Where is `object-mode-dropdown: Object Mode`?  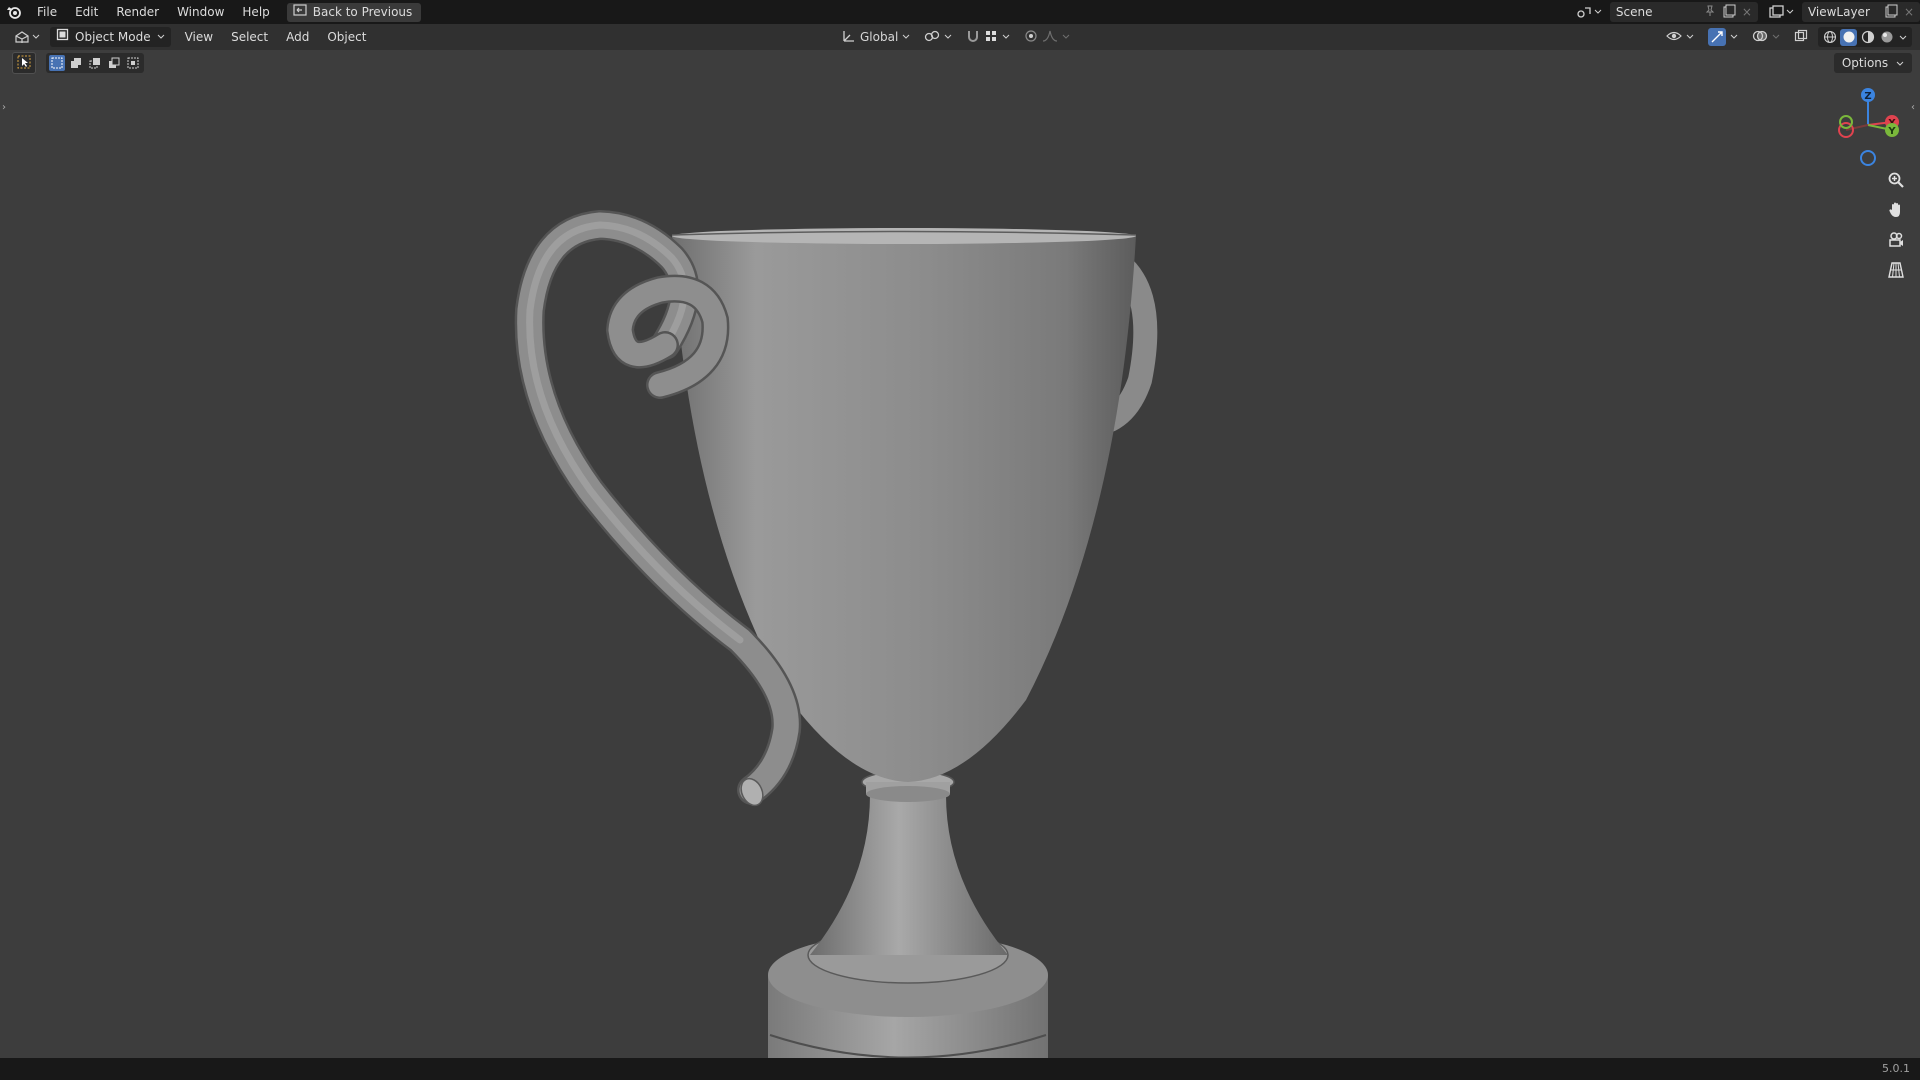
object-mode-dropdown: Object Mode is located at coordinates (110, 37).